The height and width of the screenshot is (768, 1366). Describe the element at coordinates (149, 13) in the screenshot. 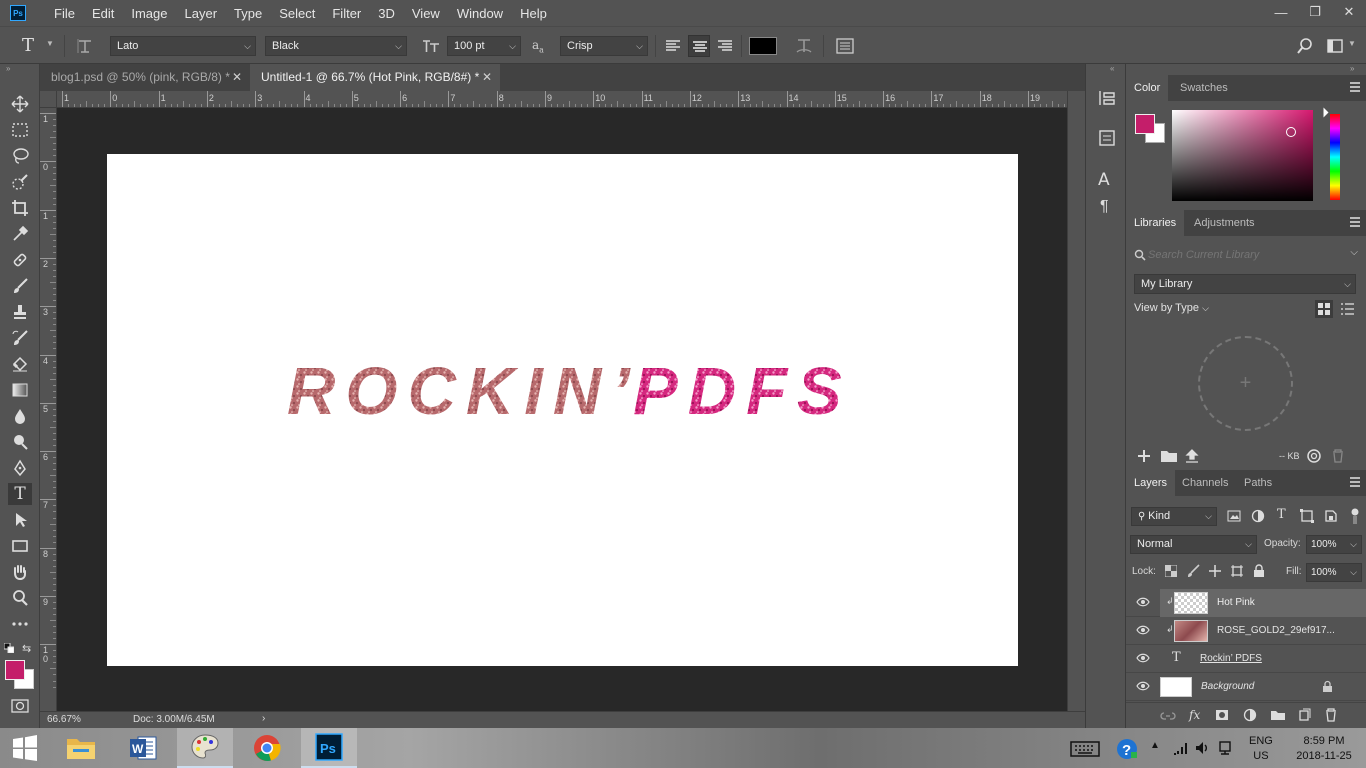

I see `menu-image: Image` at that location.